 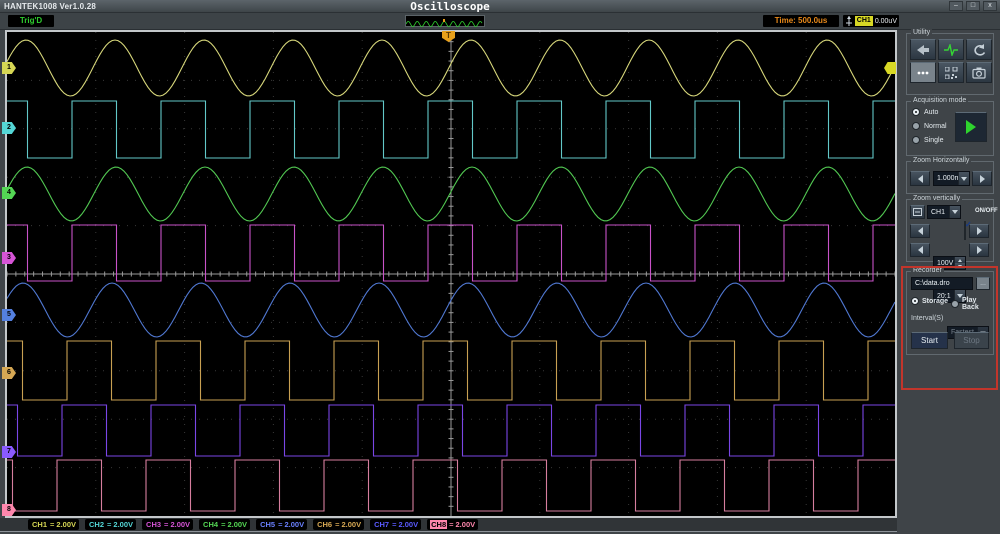 I want to click on acquisition-options: Auto Normal Single, so click(x=929, y=126).